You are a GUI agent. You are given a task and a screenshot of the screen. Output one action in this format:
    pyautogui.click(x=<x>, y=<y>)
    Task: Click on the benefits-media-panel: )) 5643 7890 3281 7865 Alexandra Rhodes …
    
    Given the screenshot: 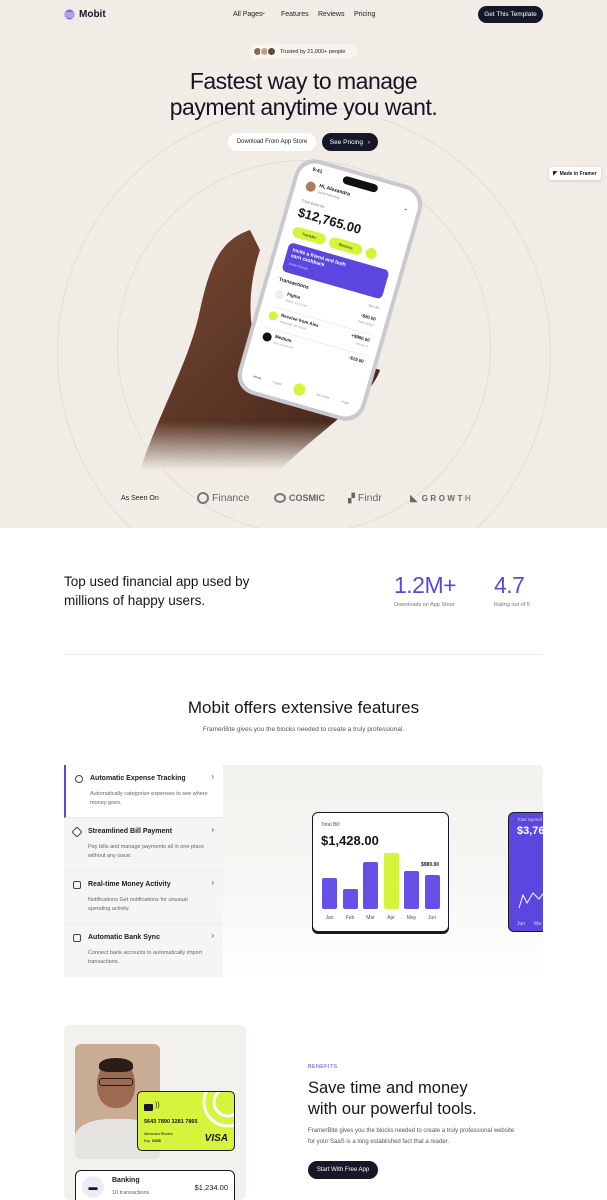 What is the action you would take?
    pyautogui.click(x=155, y=1112)
    